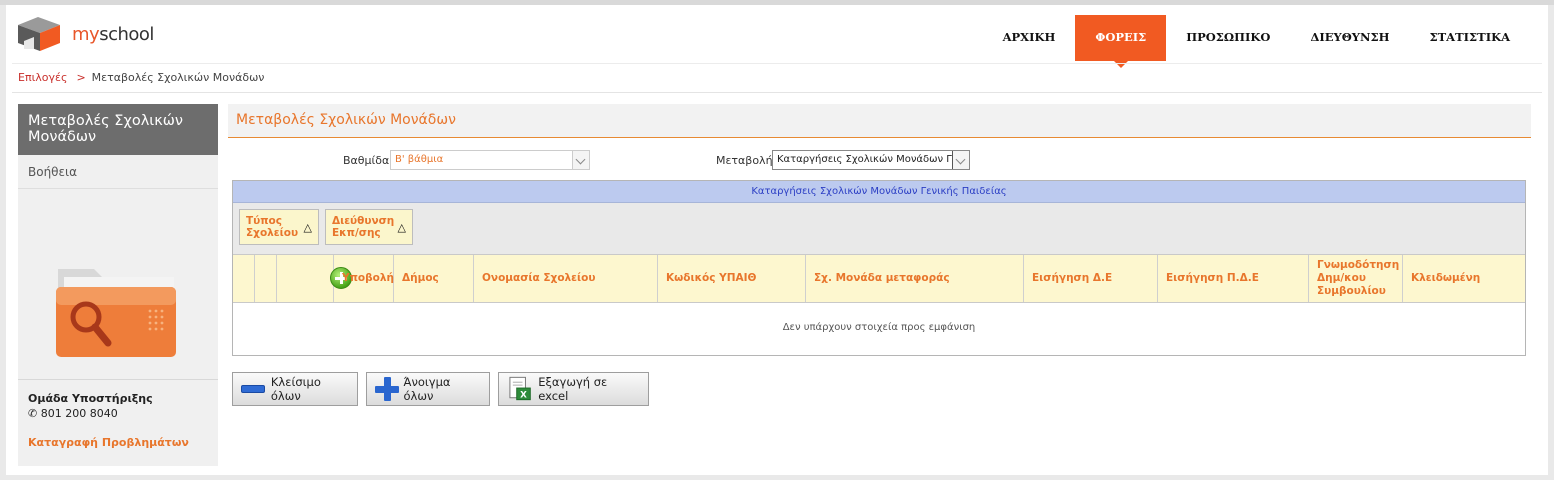 The width and height of the screenshot is (1554, 480). Describe the element at coordinates (118, 442) in the screenshot. I see `report-problems-link: Καταγραφή Προβλημάτων` at that location.